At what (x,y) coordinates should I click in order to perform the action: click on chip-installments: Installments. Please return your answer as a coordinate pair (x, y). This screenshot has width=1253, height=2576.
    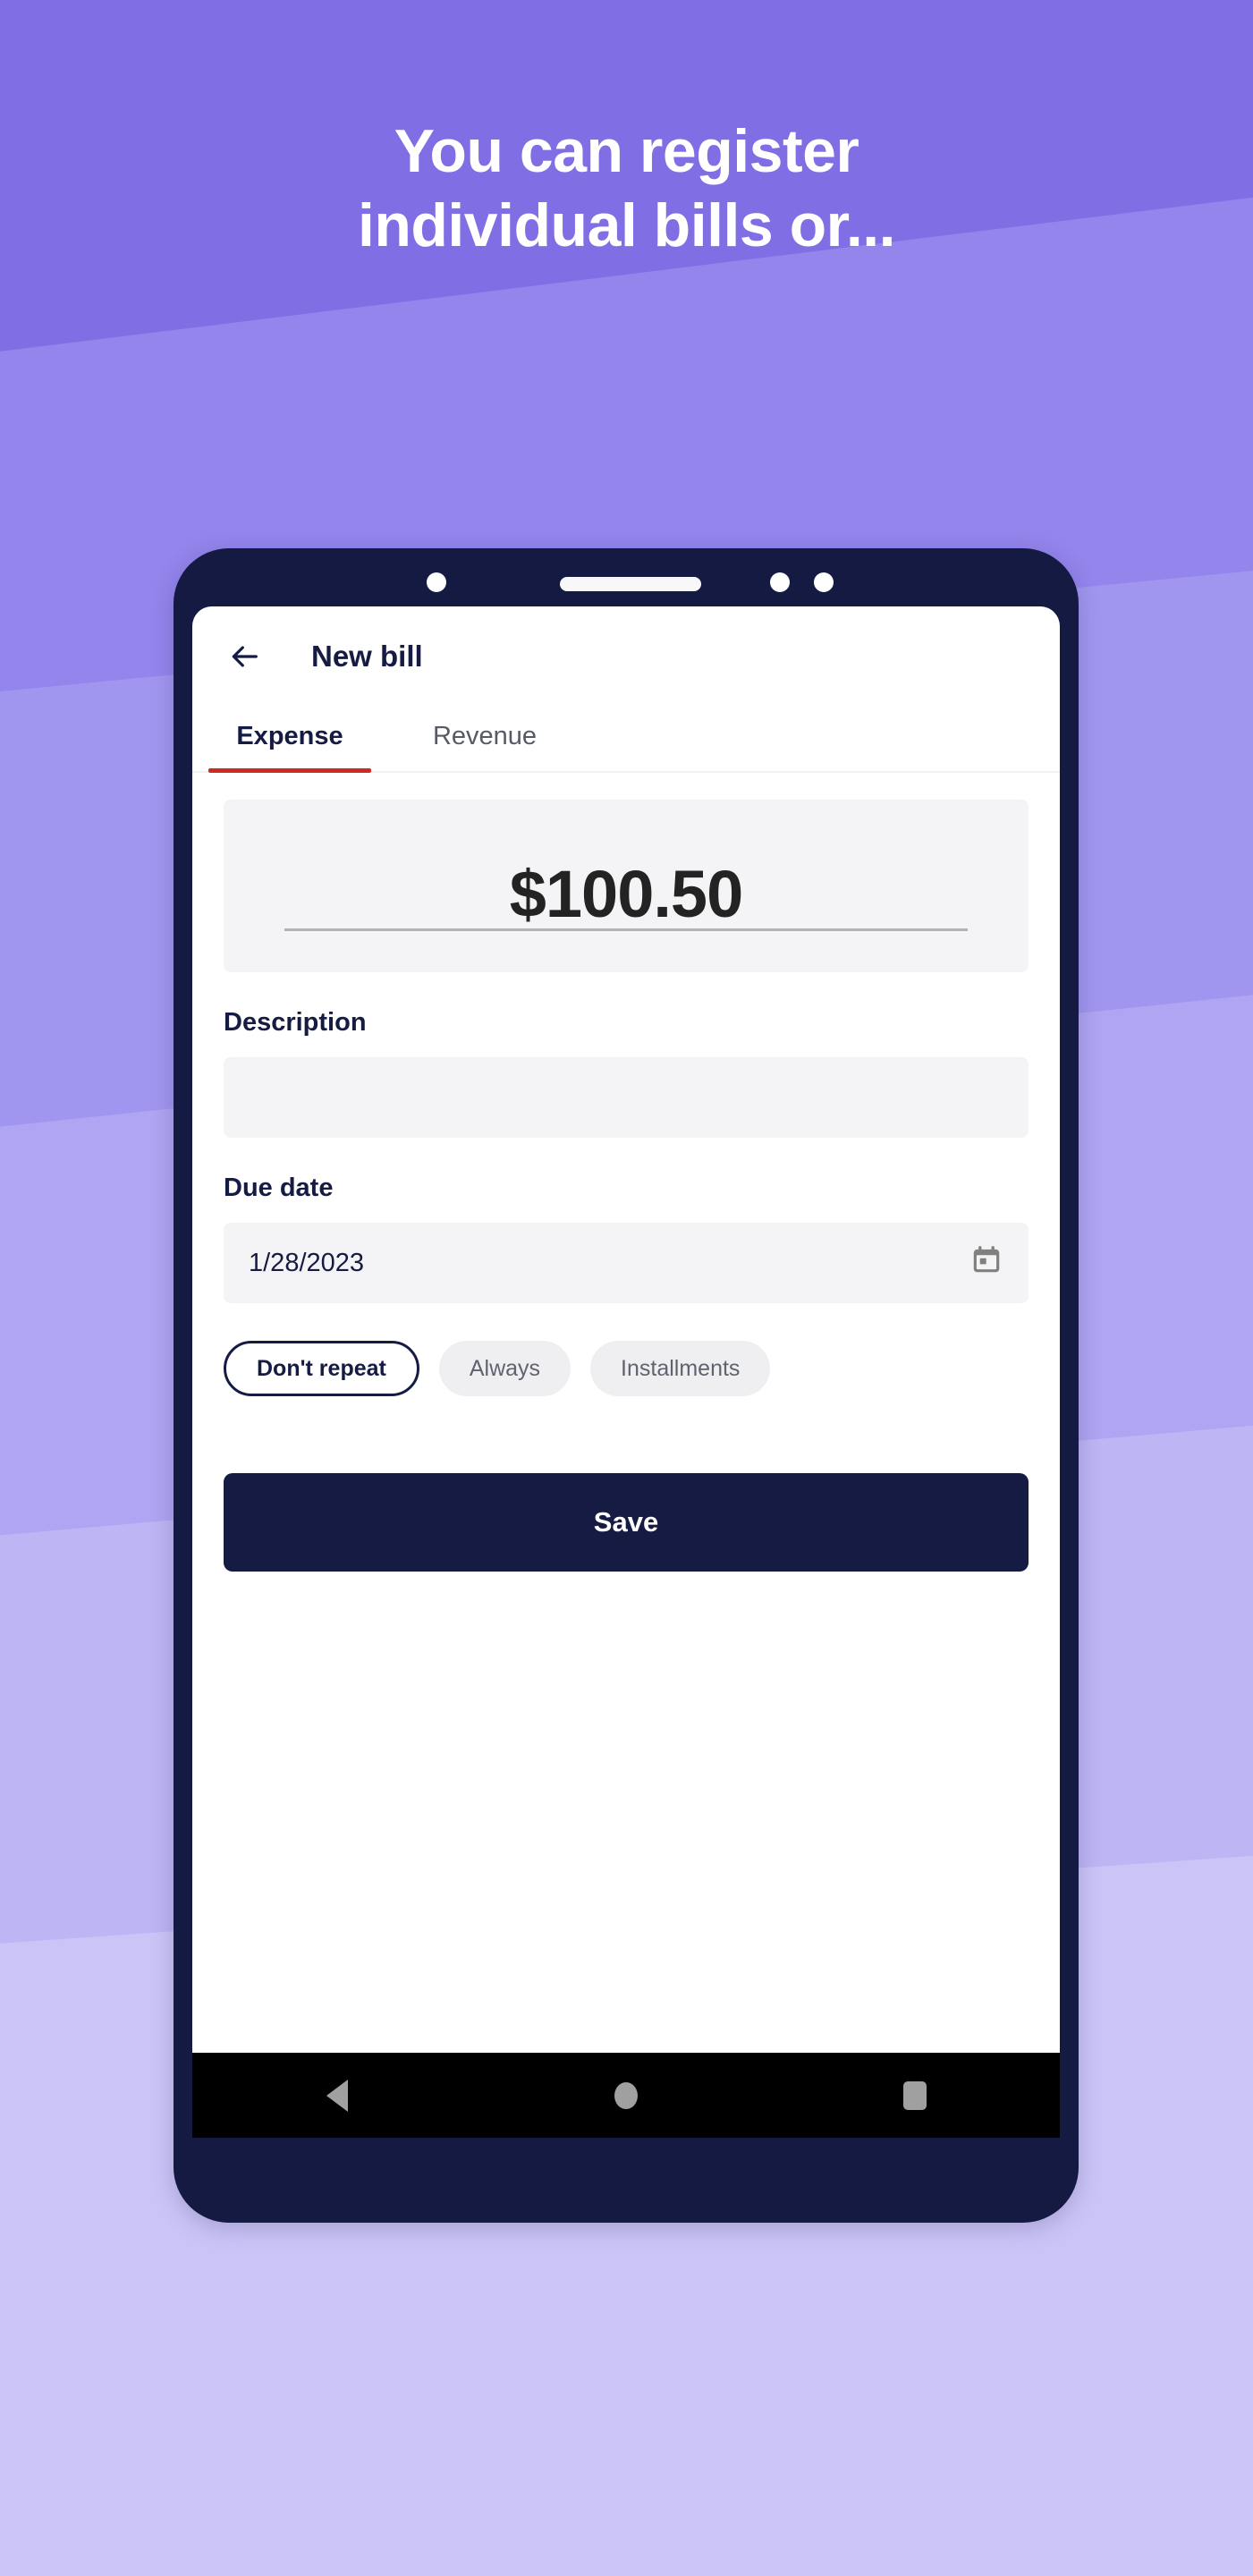
    Looking at the image, I should click on (680, 1368).